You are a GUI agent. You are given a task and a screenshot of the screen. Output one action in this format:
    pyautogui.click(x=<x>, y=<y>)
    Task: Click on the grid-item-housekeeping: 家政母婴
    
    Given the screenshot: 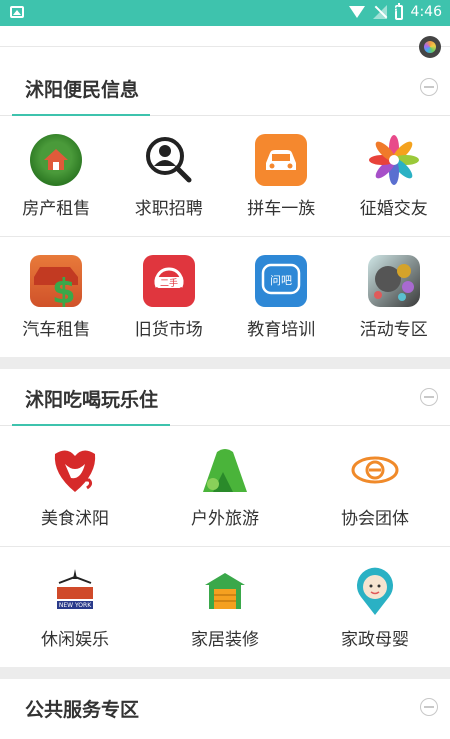 What is the action you would take?
    pyautogui.click(x=375, y=607)
    